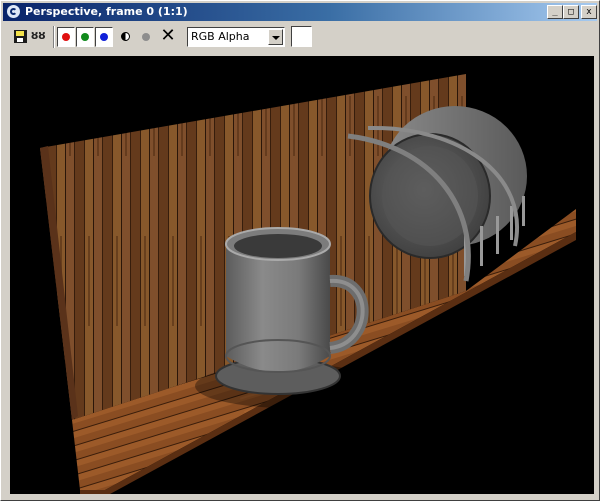 The width and height of the screenshot is (600, 501). I want to click on green-channel-toggle, so click(85, 37).